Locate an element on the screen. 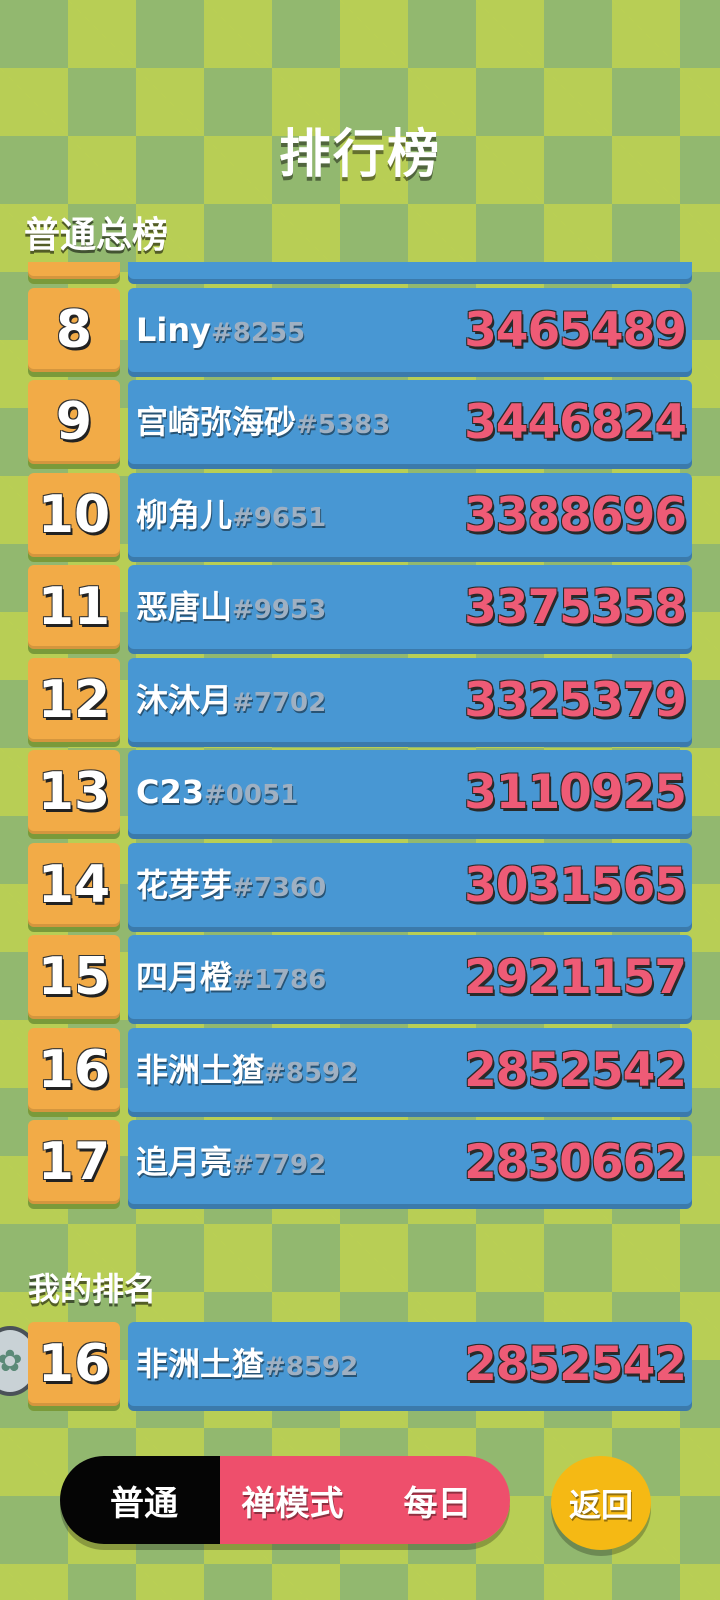 The width and height of the screenshot is (720, 1600). leaderboard-row: 10 柳角儿#9651 3388696 is located at coordinates (360, 515).